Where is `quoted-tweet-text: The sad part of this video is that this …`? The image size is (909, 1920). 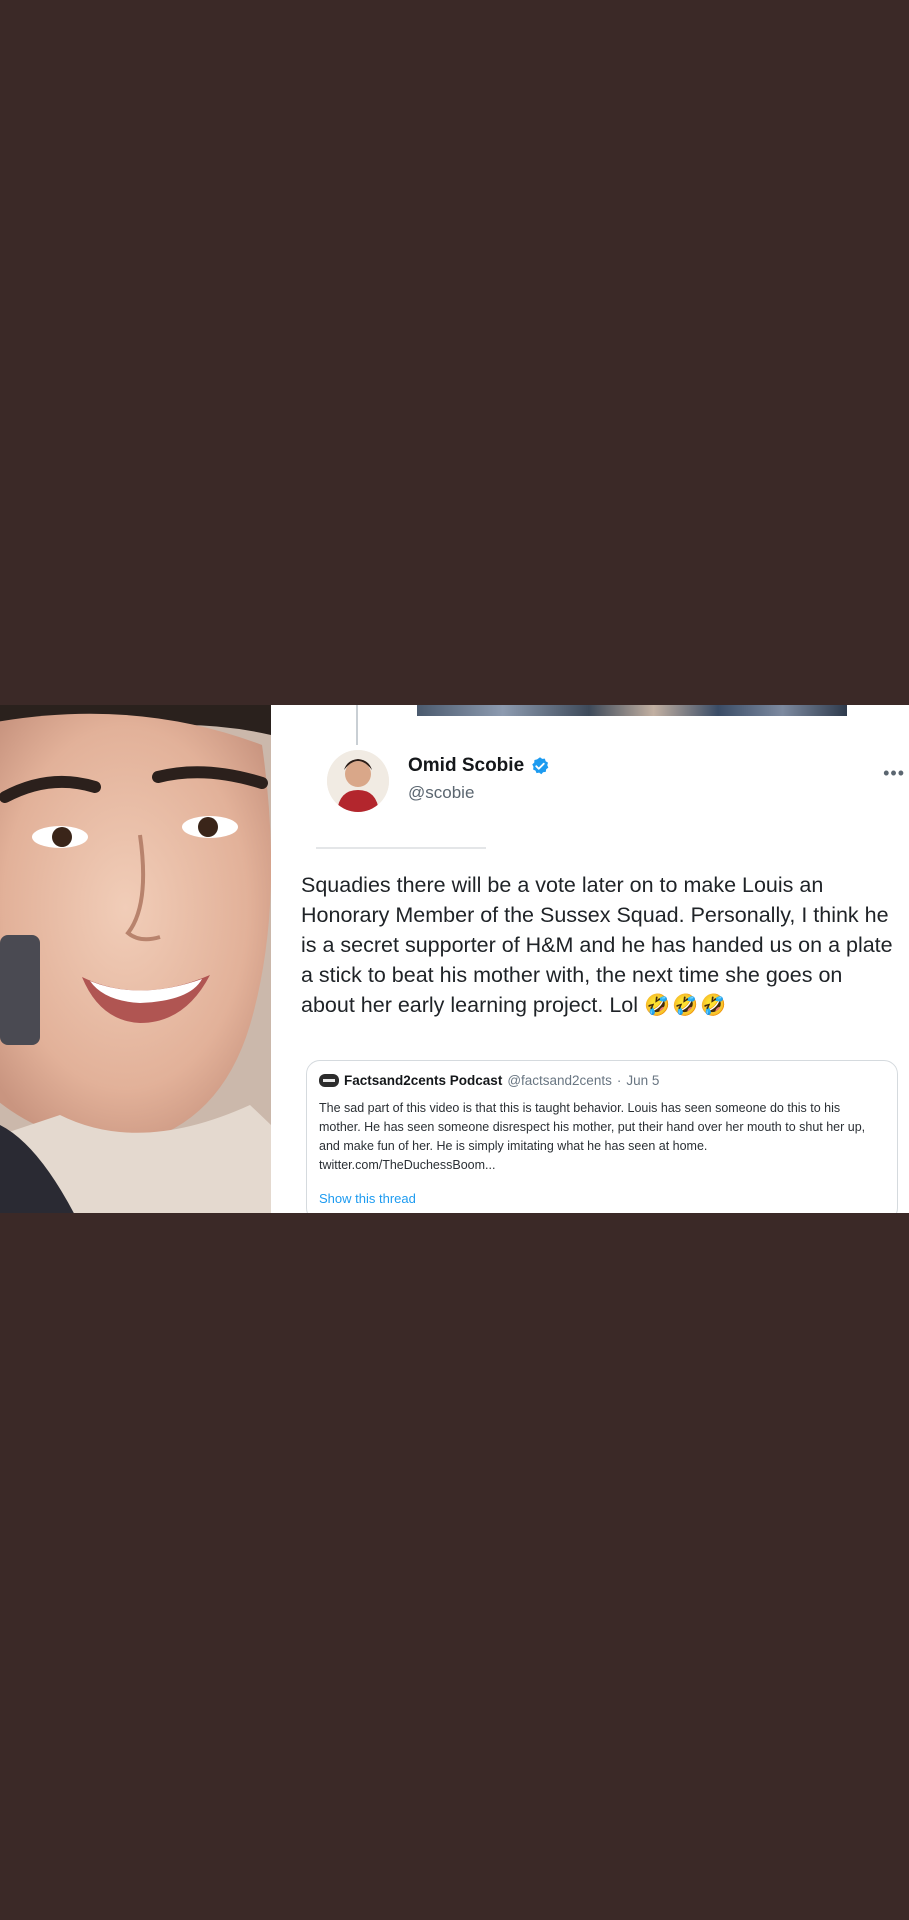
quoted-tweet-text: The sad part of this video is that this … is located at coordinates (592, 1136).